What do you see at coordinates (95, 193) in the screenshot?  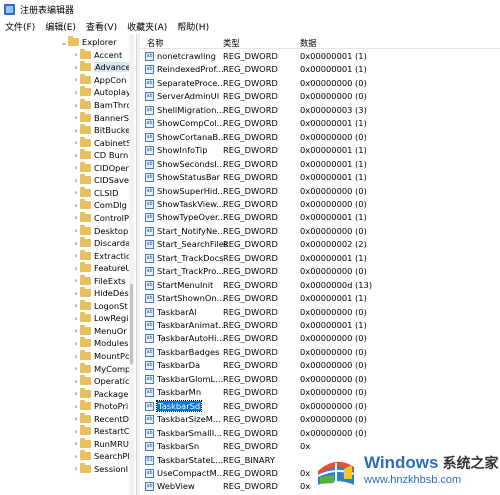 I see `tree-item: › CLSID` at bounding box center [95, 193].